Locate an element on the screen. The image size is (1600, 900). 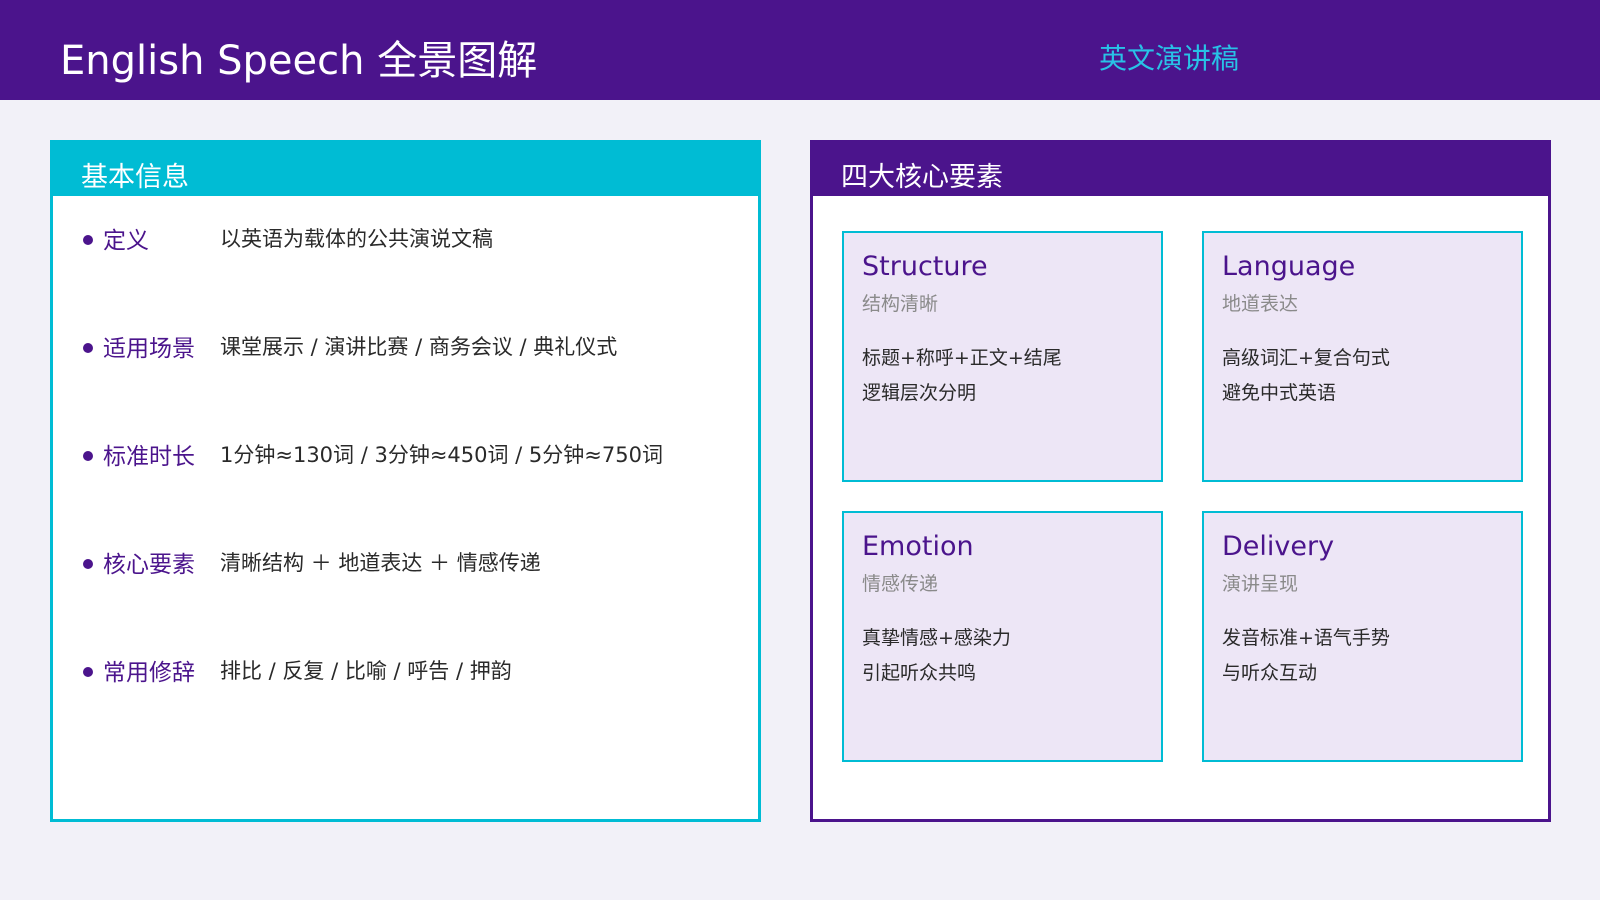
core-elements-title: 四大核心要素 is located at coordinates (922, 177).